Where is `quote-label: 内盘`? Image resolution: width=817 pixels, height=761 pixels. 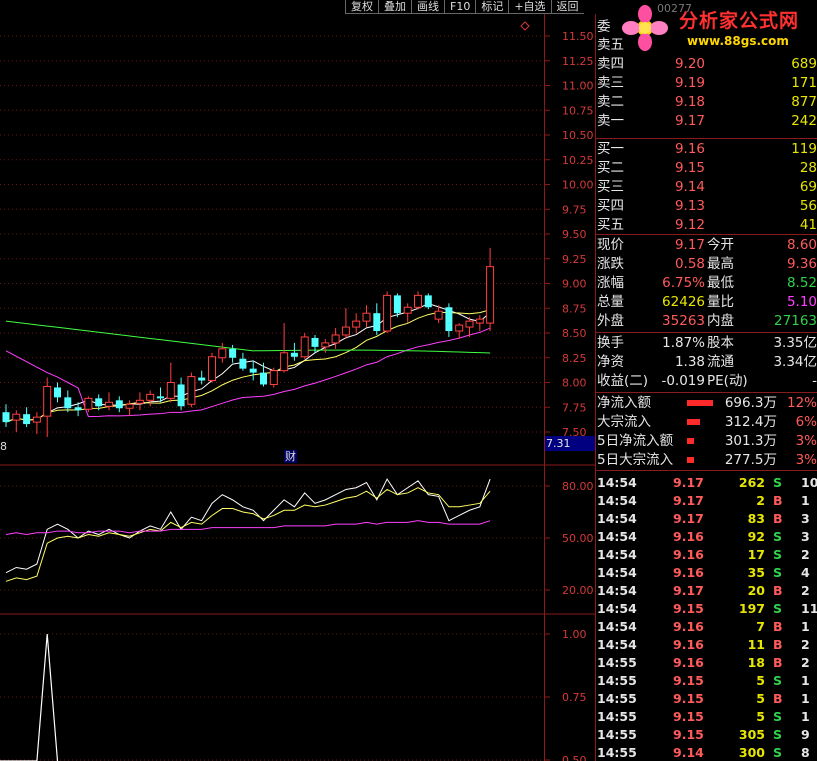 quote-label: 内盘 is located at coordinates (720, 321).